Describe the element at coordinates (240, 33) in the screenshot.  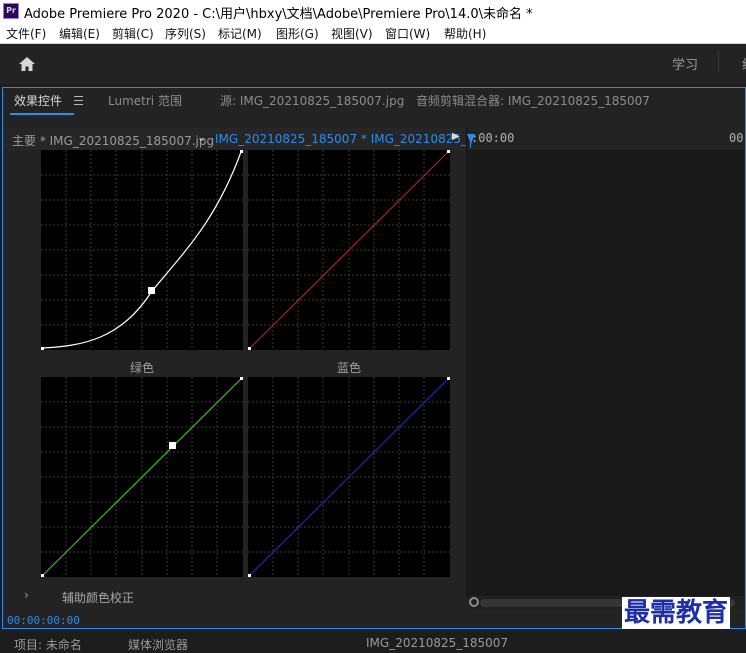
I see `menu-marker: 标记(M)` at that location.